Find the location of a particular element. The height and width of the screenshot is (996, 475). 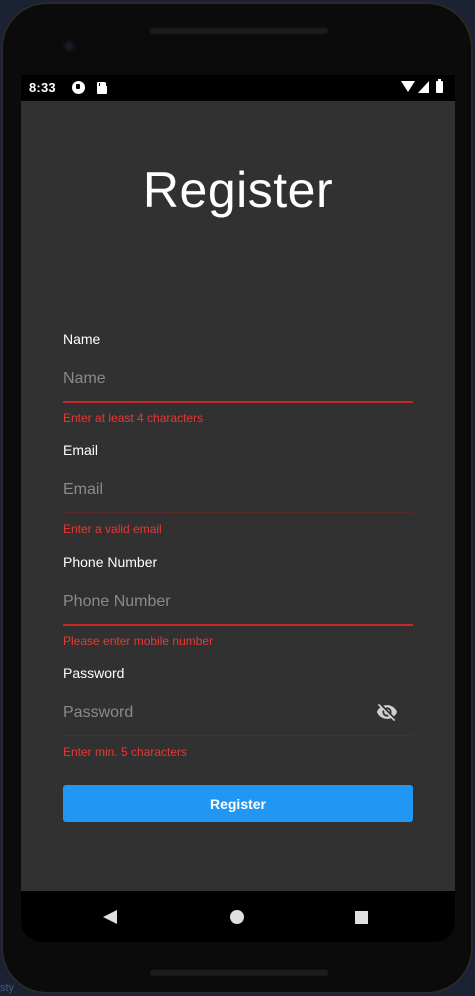

password-label: Password is located at coordinates (94, 673).